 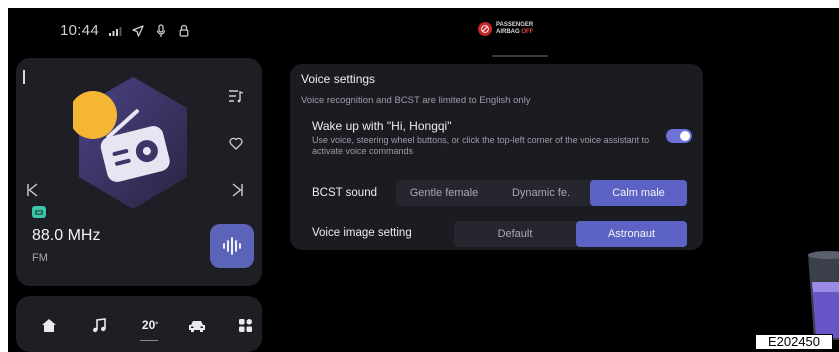 I want to click on airbag-state: OFF, so click(x=527, y=32).